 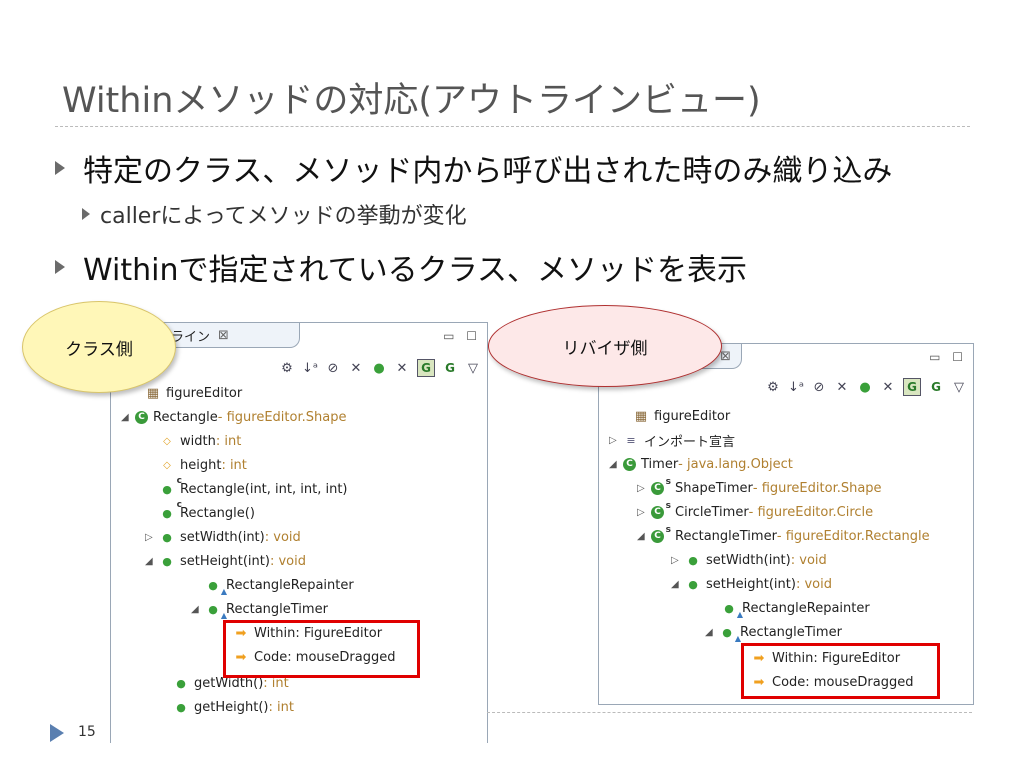 I want to click on tree-item: ▷ ≡ インポート宣言, so click(x=672, y=440).